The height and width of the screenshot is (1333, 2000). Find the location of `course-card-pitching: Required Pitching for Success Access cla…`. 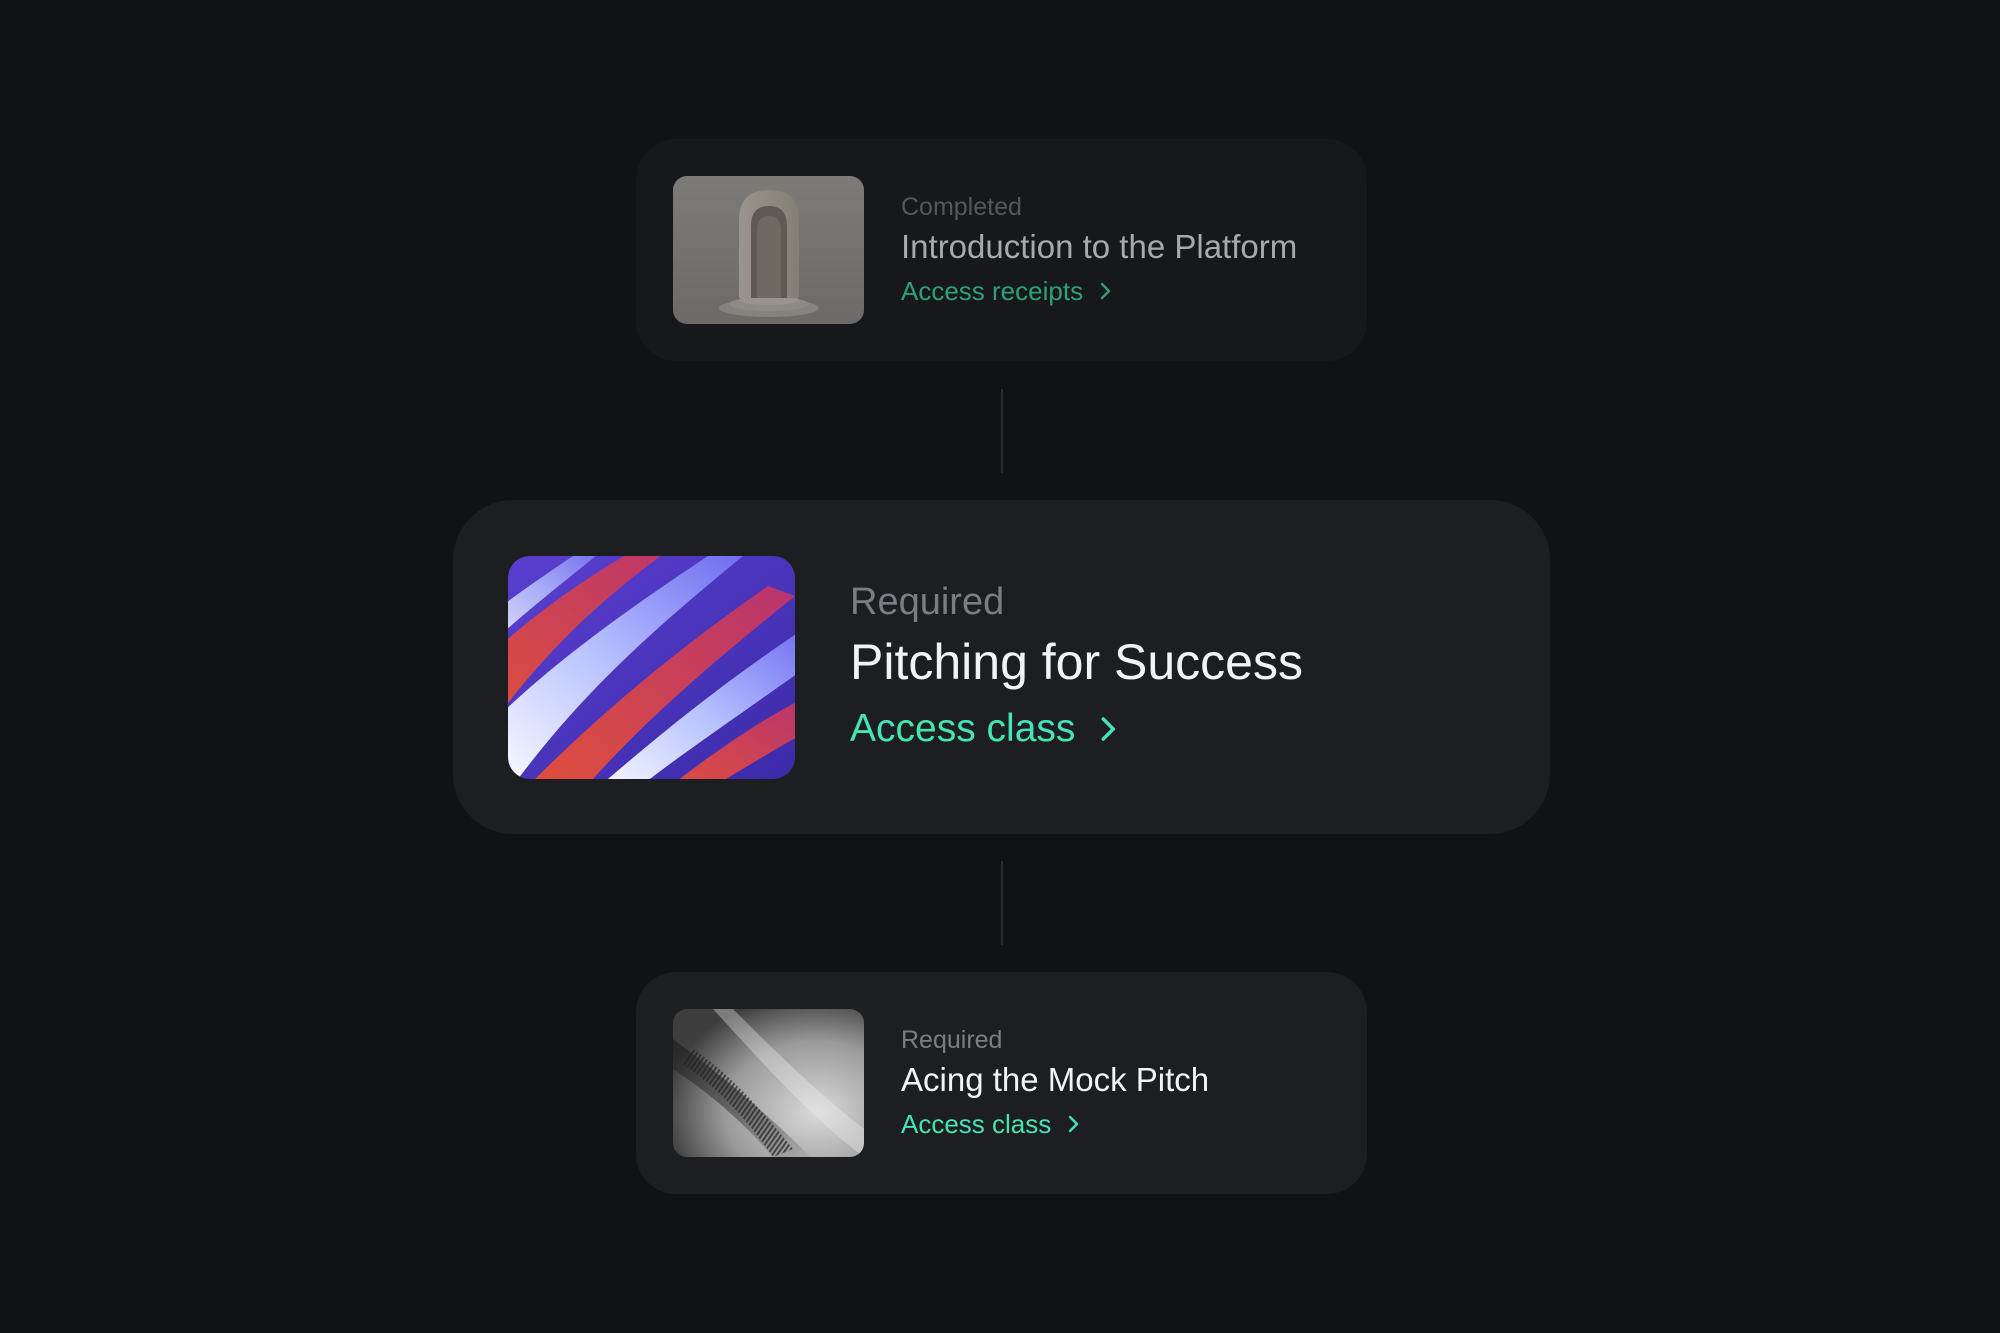

course-card-pitching: Required Pitching for Success Access cla… is located at coordinates (1001, 667).